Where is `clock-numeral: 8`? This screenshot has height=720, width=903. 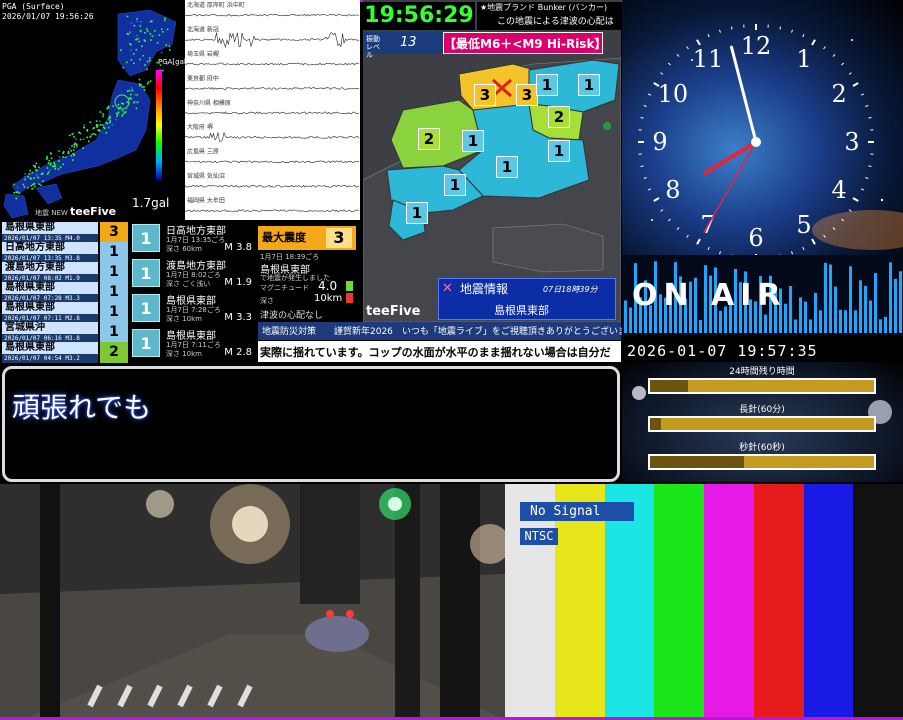 clock-numeral: 8 is located at coordinates (672, 190).